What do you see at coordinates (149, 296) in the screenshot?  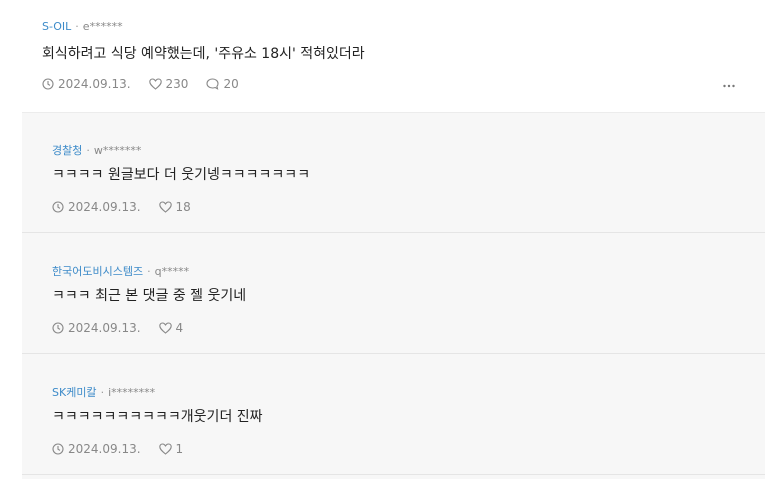 I see `comment-text: ㅋㅋㅋ 최근 본 댓글 중 젤 웃기네` at bounding box center [149, 296].